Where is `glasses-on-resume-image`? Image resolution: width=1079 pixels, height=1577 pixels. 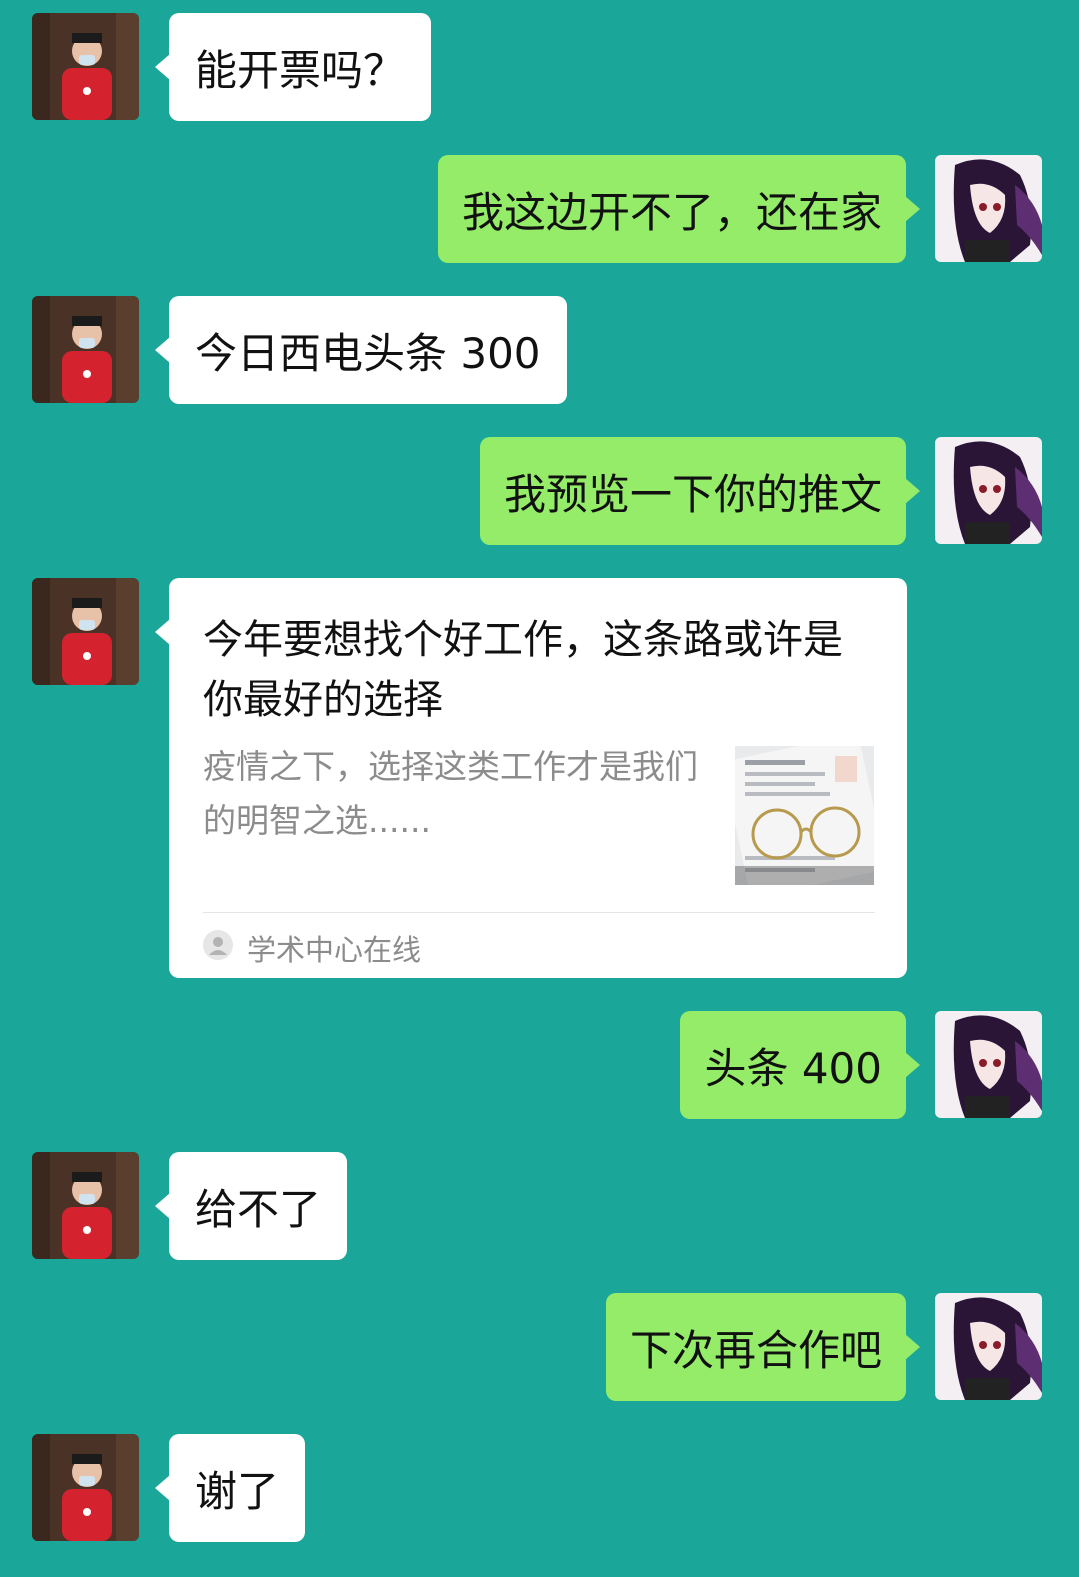 glasses-on-resume-image is located at coordinates (804, 815).